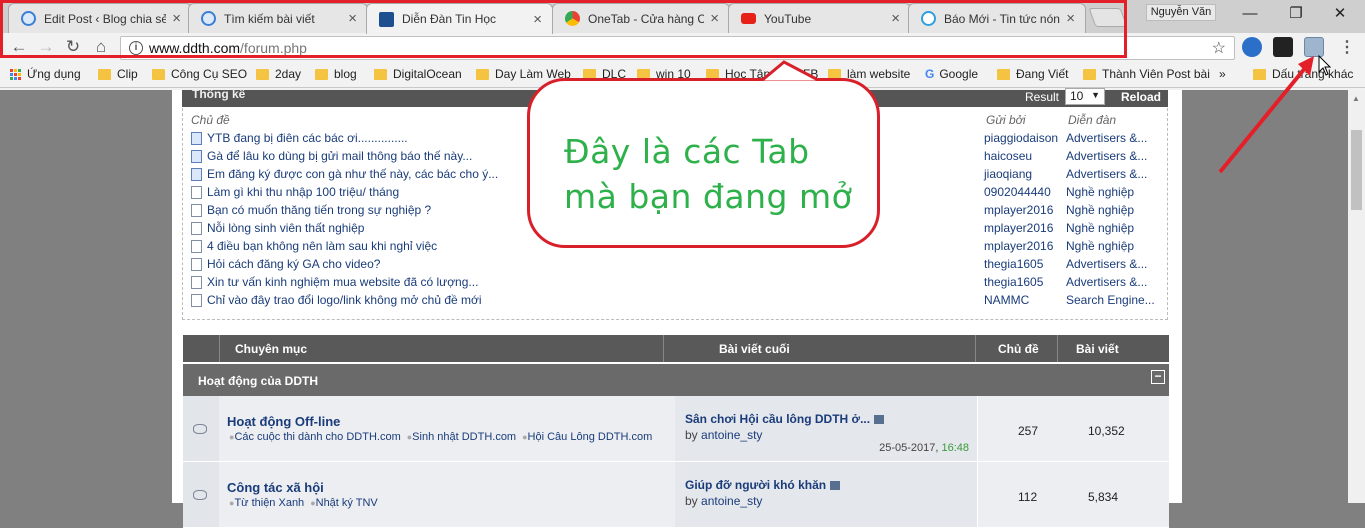 The image size is (1365, 528). I want to click on minimize-icon: —, so click(1250, 14).